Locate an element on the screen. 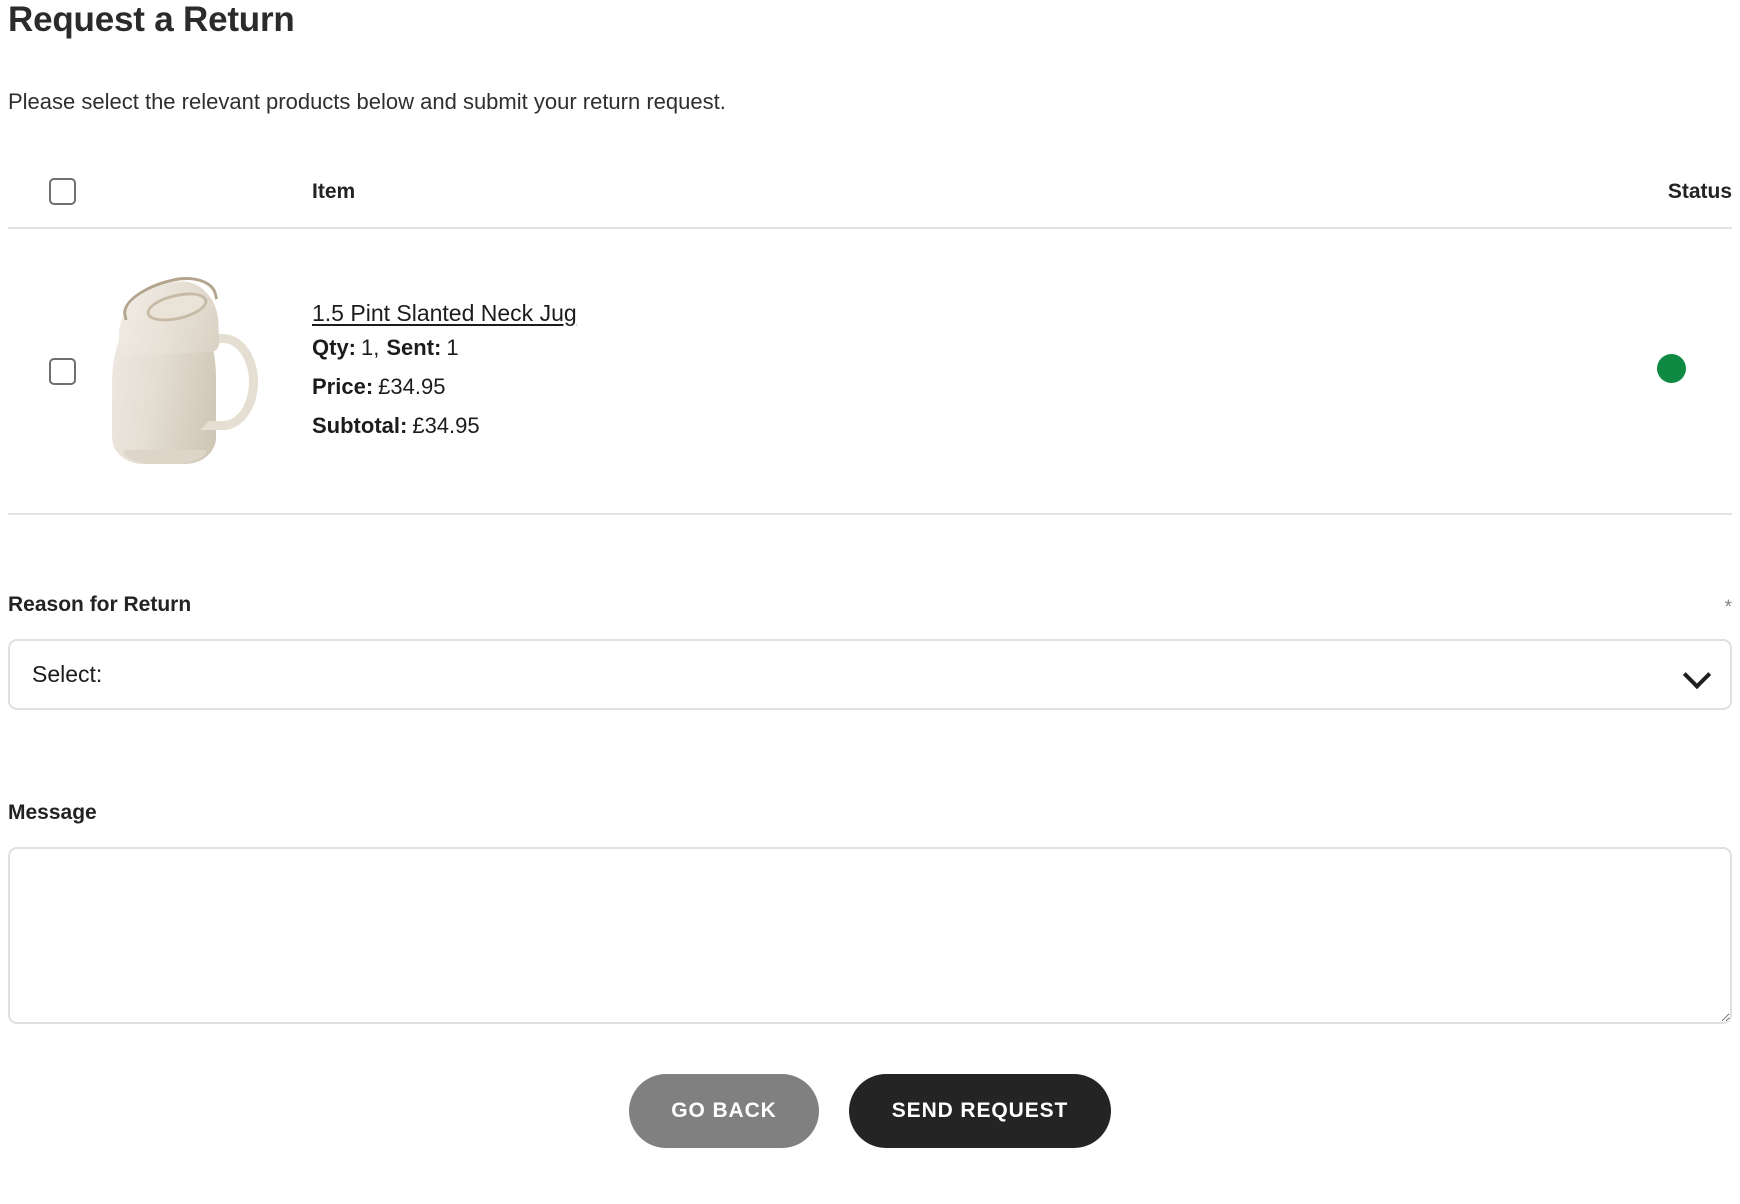 Image resolution: width=1740 pixels, height=1204 pixels. send-request-button: SEND REQUEST is located at coordinates (980, 1111).